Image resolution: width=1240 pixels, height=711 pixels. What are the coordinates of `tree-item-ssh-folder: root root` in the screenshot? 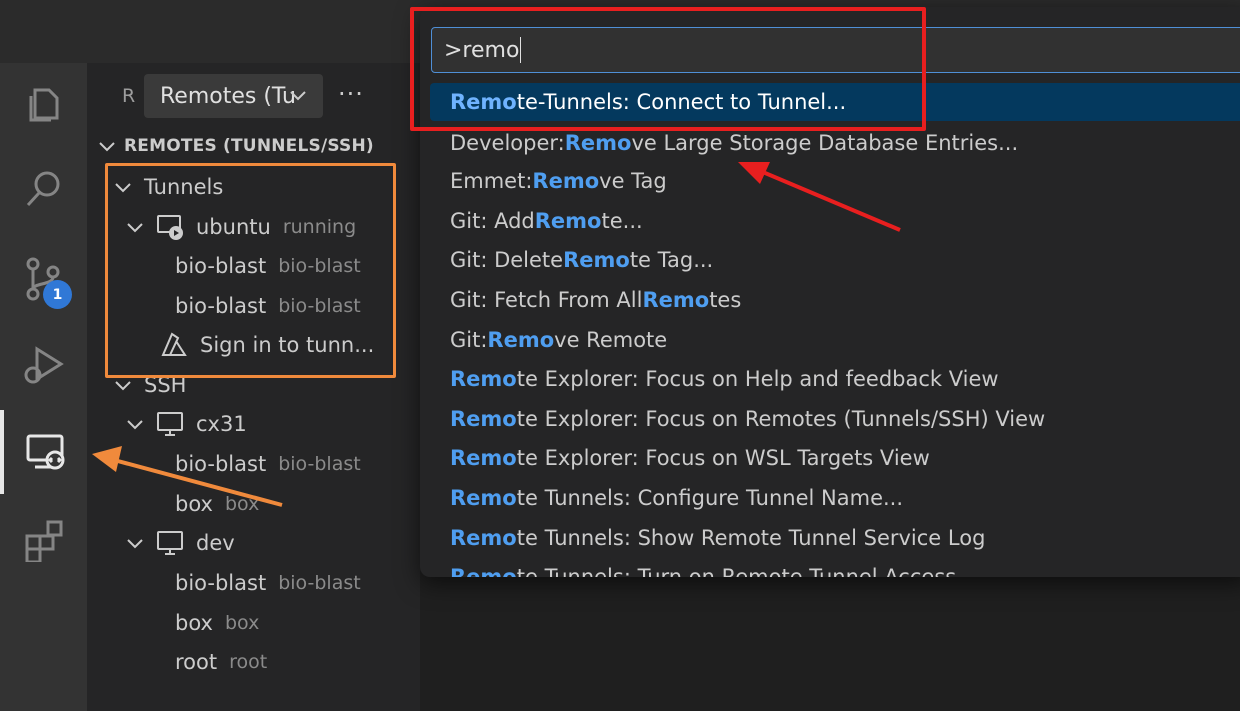 It's located at (221, 662).